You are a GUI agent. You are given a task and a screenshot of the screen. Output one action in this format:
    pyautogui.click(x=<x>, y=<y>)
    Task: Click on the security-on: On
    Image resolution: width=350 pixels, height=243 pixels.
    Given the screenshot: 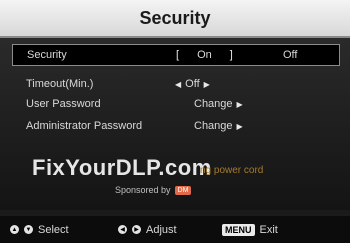 What is the action you would take?
    pyautogui.click(x=204, y=55)
    